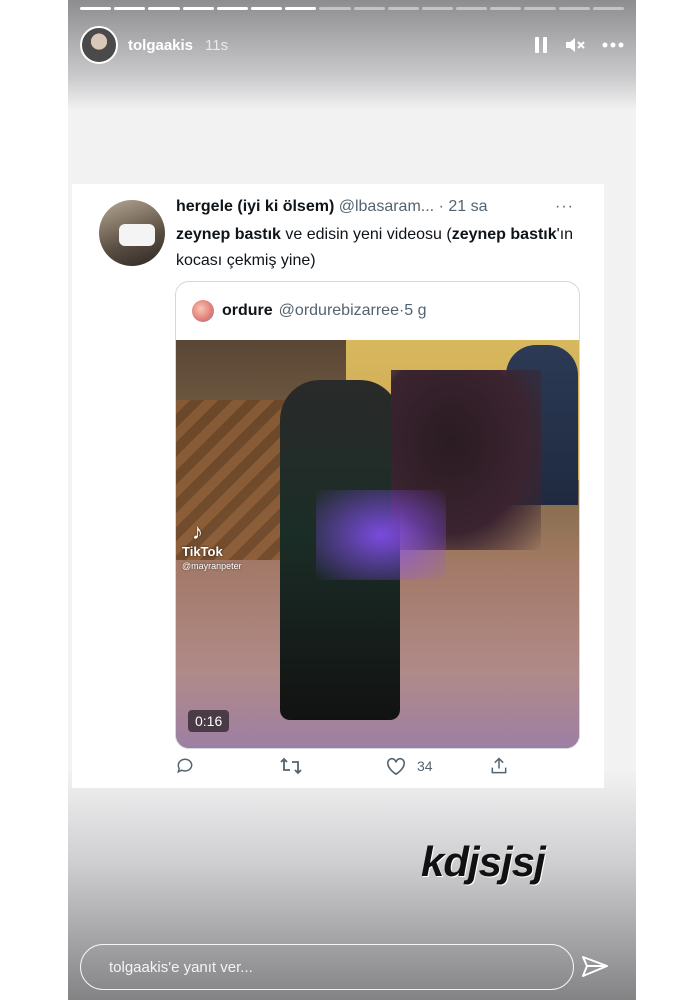  I want to click on like-action: 34, so click(409, 766).